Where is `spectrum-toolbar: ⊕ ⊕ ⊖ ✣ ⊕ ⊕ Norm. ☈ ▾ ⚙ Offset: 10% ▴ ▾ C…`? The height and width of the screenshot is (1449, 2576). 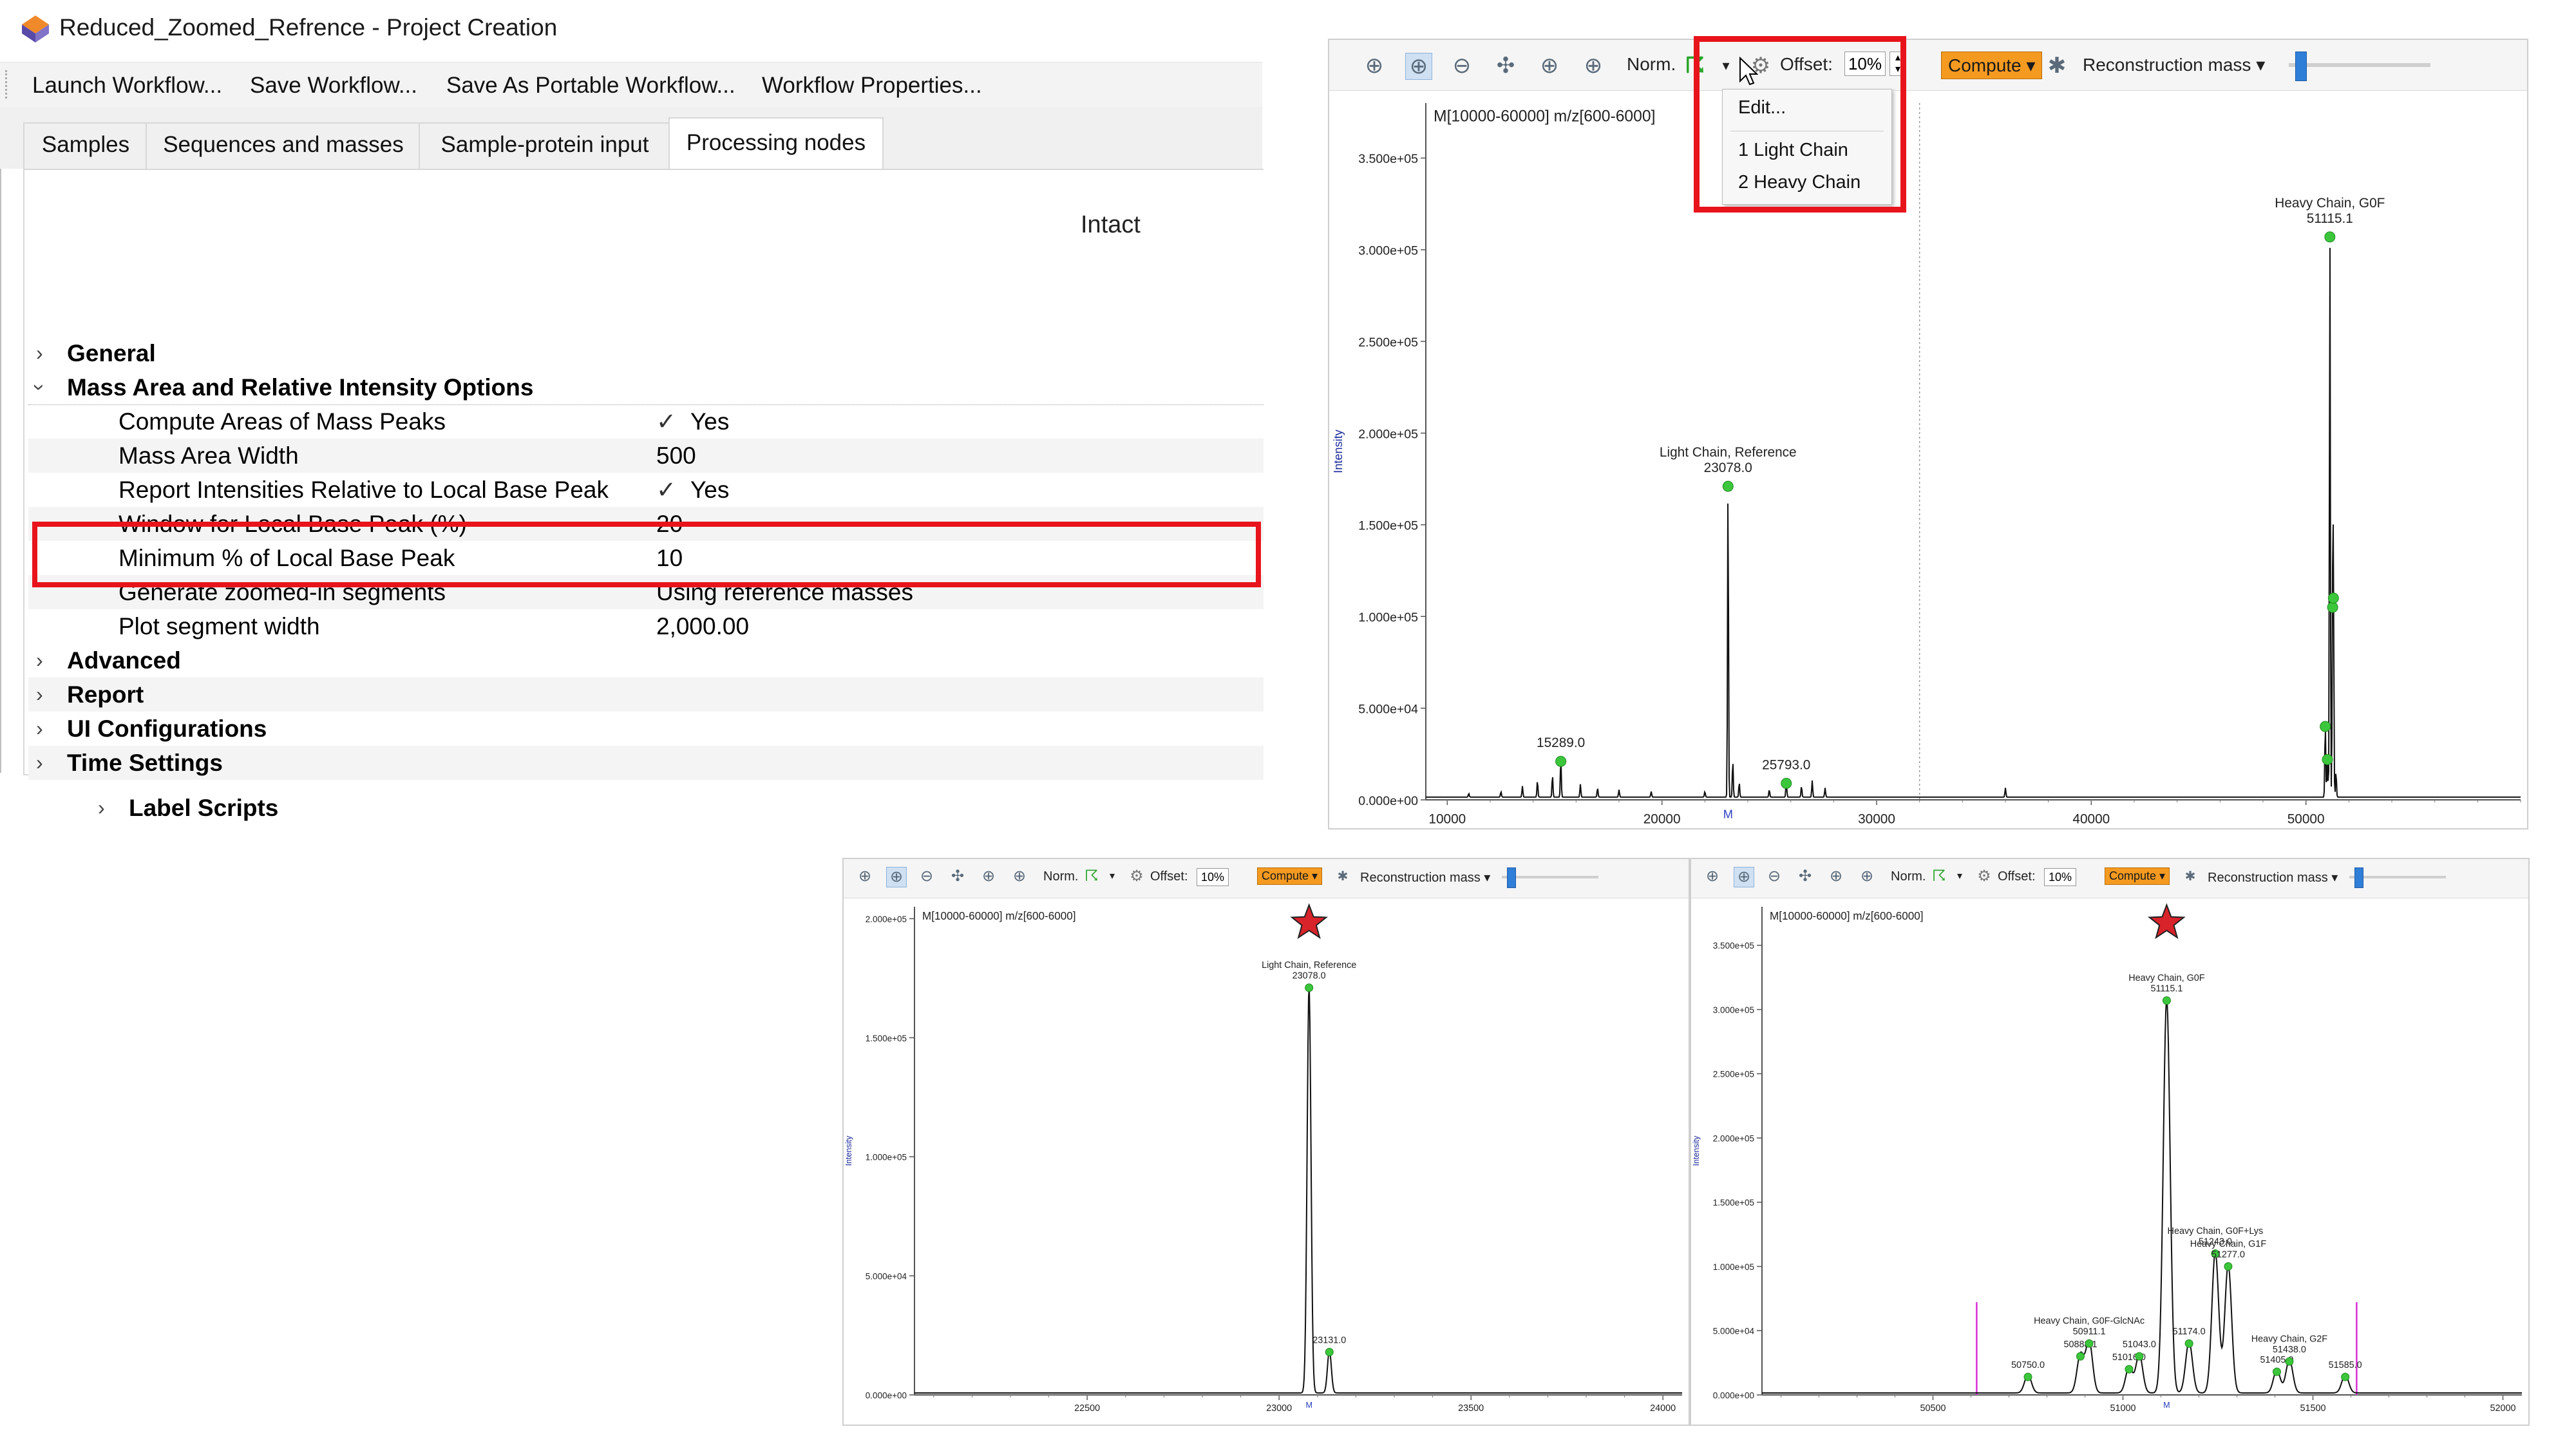
spectrum-toolbar: ⊕ ⊕ ⊖ ✣ ⊕ ⊕ Norm. ☈ ▾ ⚙ Offset: 10% ▴ ▾ C… is located at coordinates (1928, 65).